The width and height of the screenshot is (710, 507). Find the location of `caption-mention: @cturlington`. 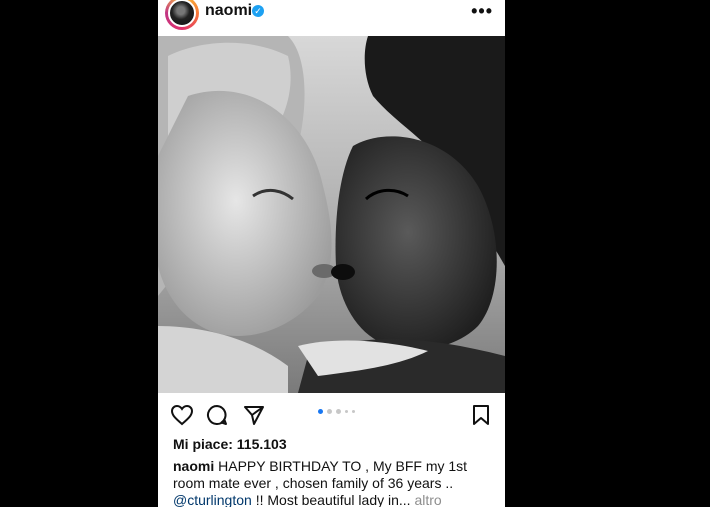

caption-mention: @cturlington is located at coordinates (212, 499).